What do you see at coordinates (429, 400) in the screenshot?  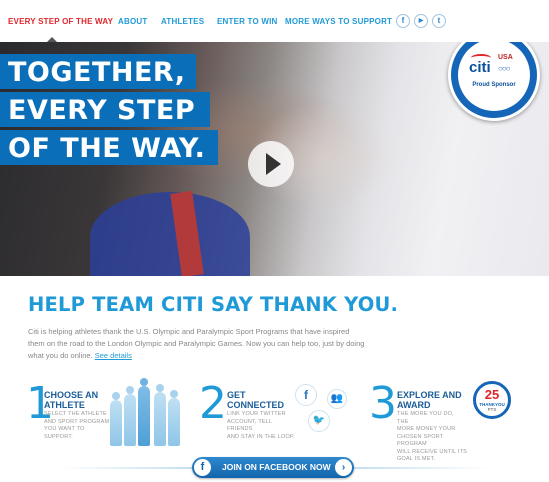 I see `step-3-title: EXPLORE AND AWARD` at bounding box center [429, 400].